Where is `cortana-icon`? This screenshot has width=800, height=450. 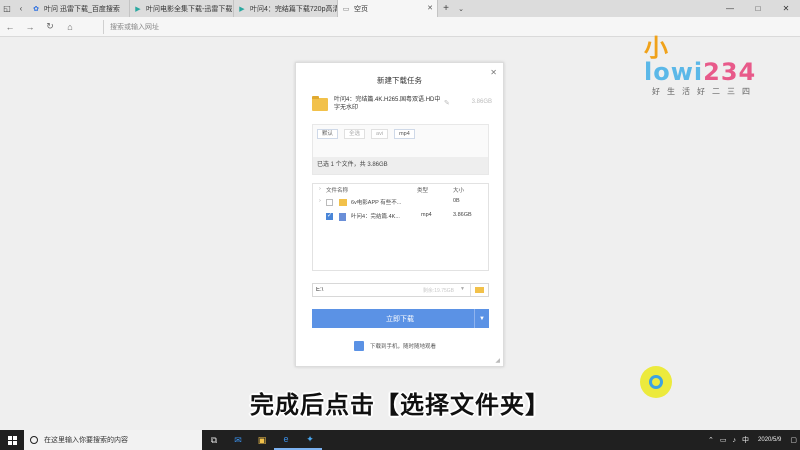
cortana-icon is located at coordinates (34, 440).